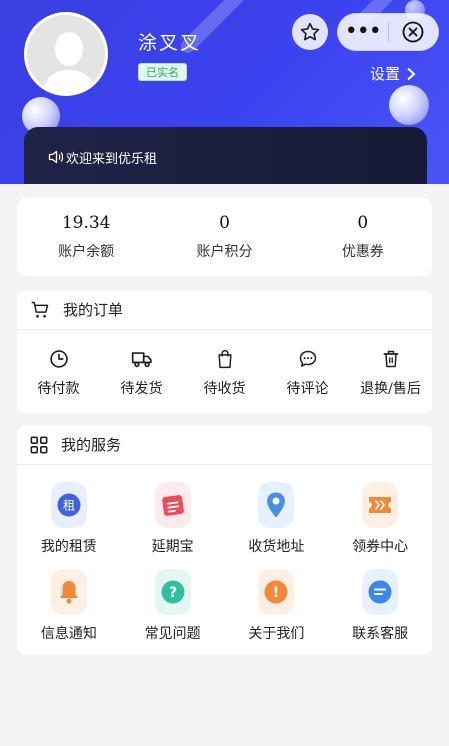  I want to click on rent-glyph: 租, so click(69, 506).